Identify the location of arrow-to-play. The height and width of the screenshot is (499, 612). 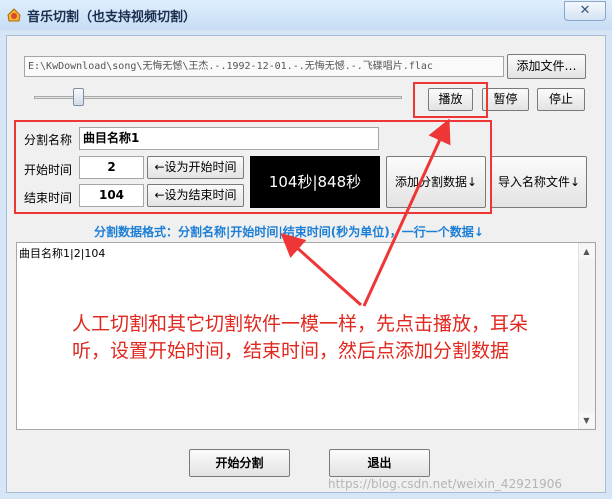
(406, 212).